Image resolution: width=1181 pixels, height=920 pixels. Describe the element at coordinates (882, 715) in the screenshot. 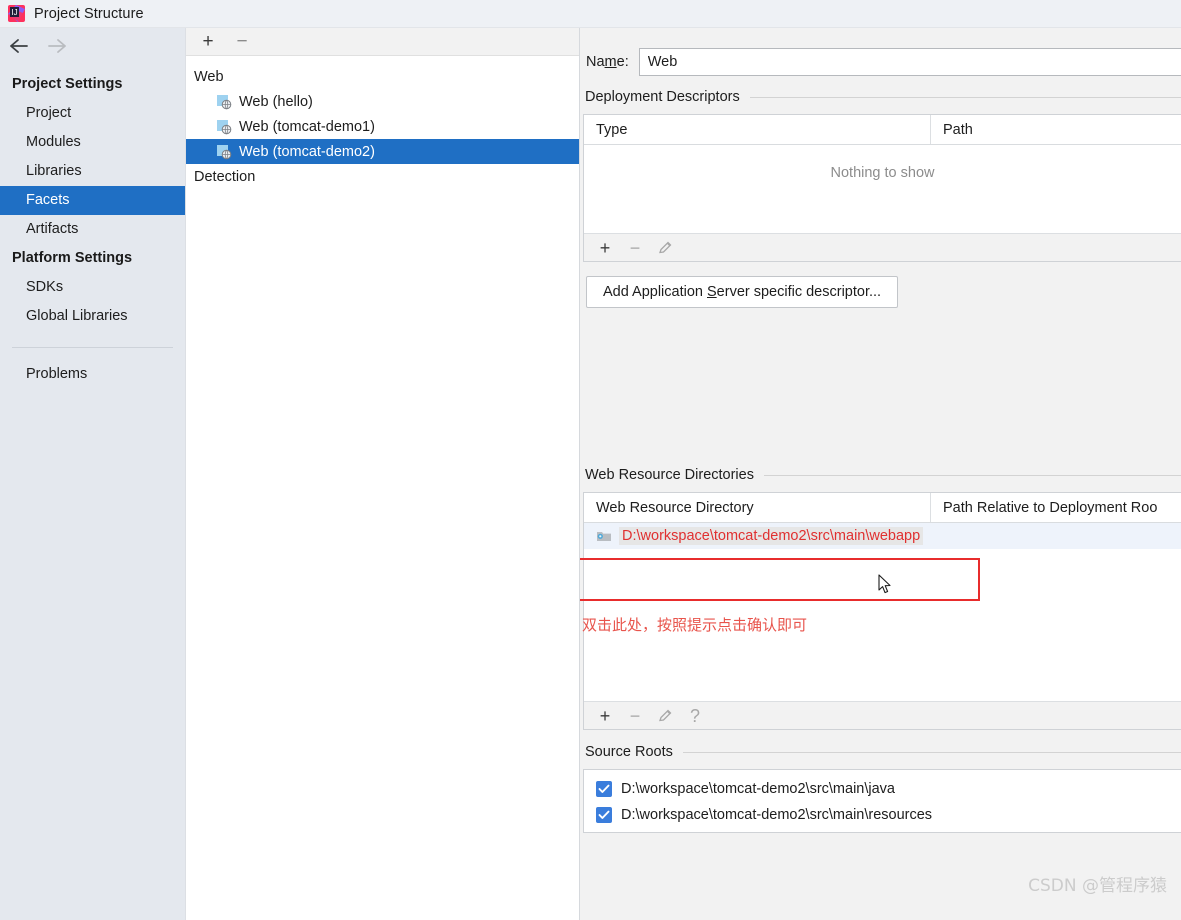

I see `web-resource-directories-toolbar: + − ?` at that location.